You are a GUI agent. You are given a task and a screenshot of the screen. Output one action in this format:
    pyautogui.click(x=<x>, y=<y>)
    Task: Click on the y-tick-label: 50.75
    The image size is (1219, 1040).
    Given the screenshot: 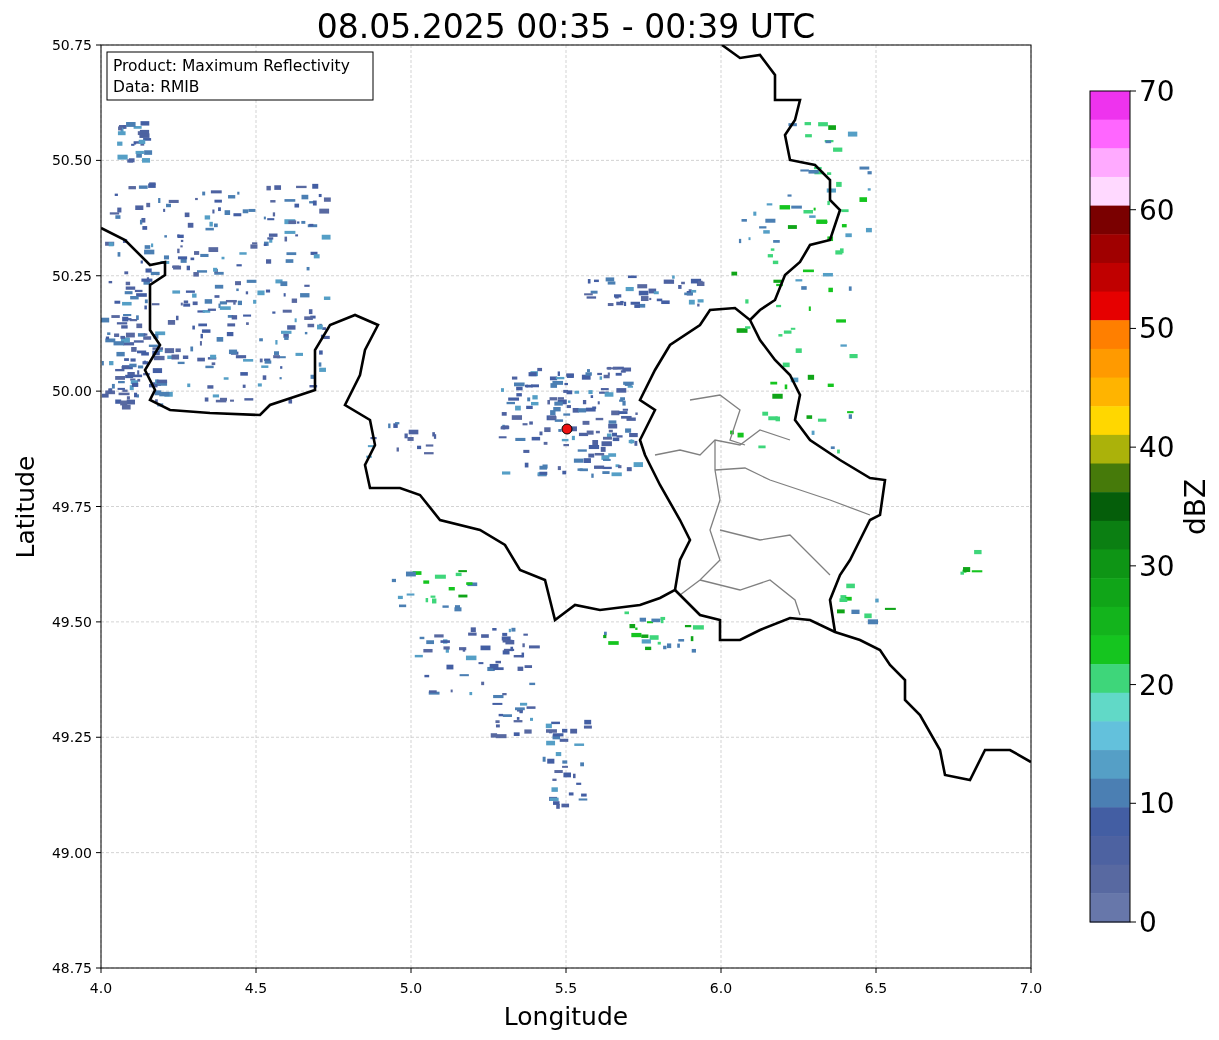 What is the action you would take?
    pyautogui.click(x=71, y=45)
    